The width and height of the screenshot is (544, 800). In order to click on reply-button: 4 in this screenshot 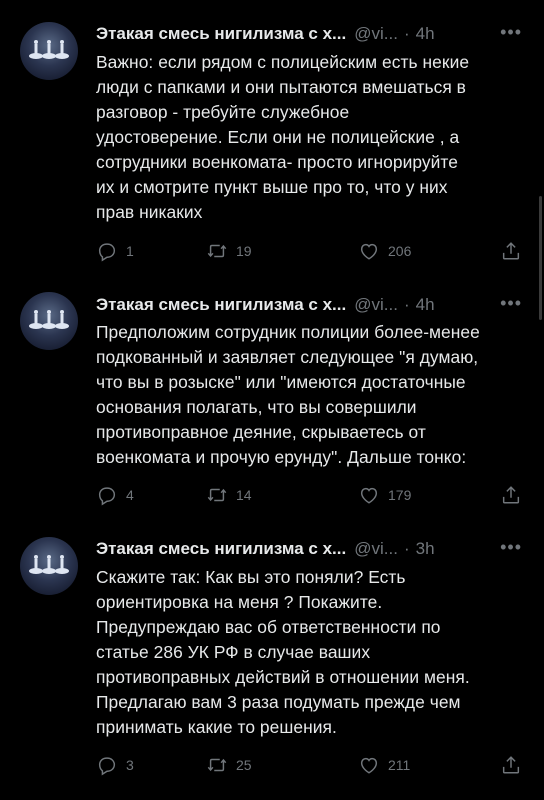, I will do `click(115, 495)`.